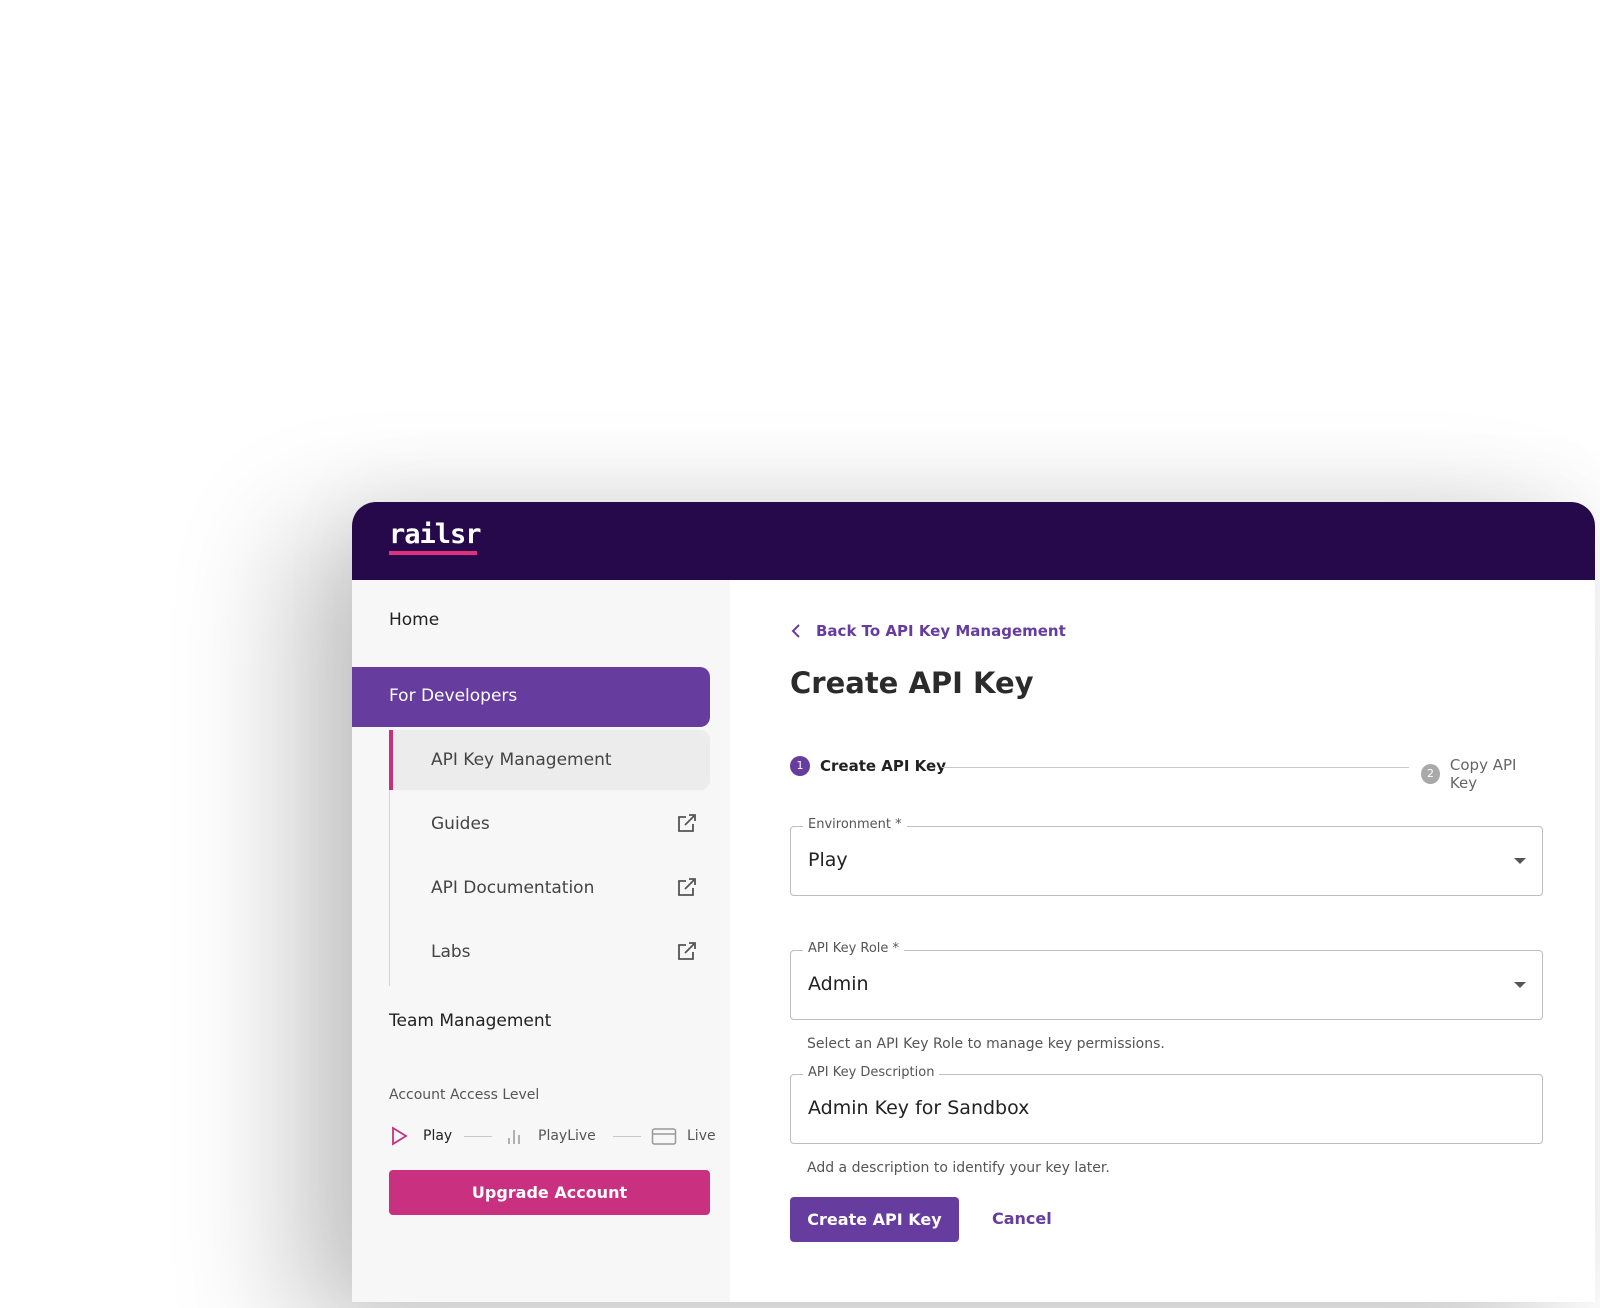 The width and height of the screenshot is (1600, 1308). Describe the element at coordinates (531, 697) in the screenshot. I see `sidebar-item-for-developers: For Developers` at that location.